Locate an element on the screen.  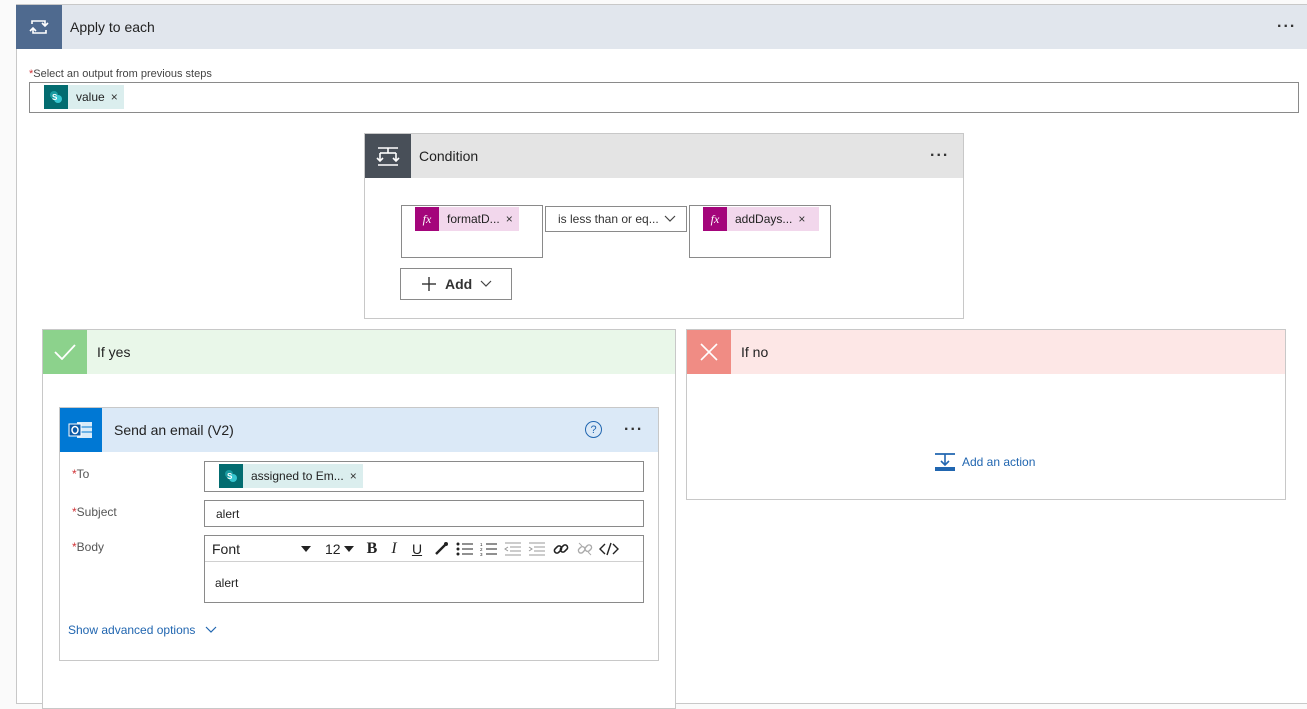
body-toolbar: Font 12 B I U 123 is located at coordinates (424, 549).